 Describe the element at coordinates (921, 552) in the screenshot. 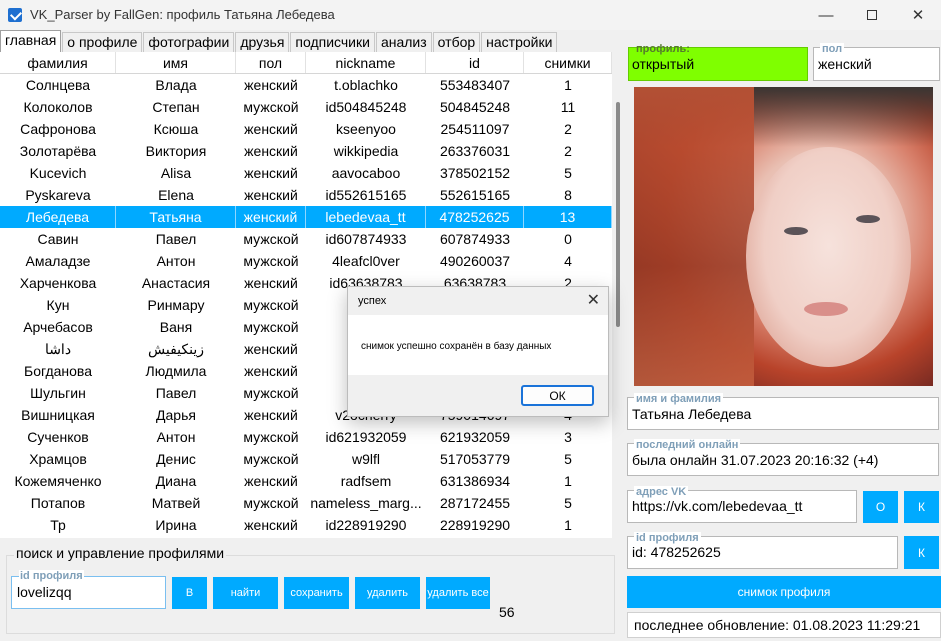

I see `copy-id-button: К` at that location.